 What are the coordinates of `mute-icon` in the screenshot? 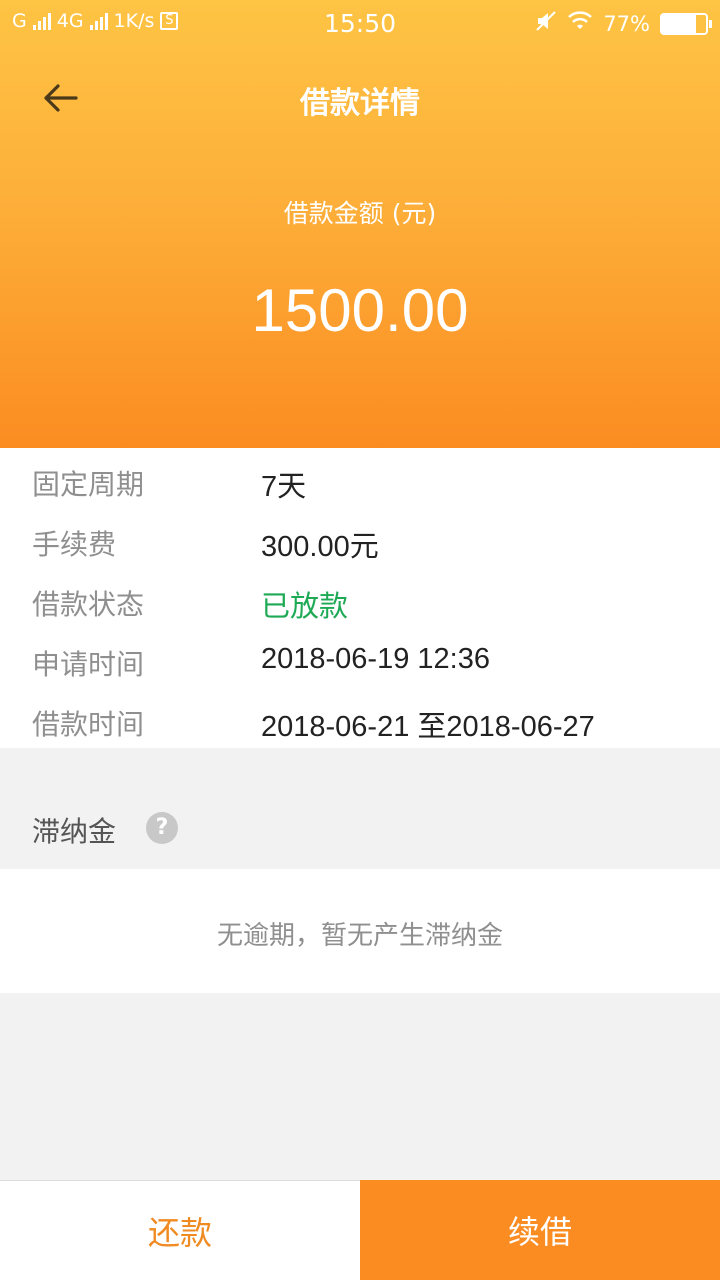 It's located at (546, 23).